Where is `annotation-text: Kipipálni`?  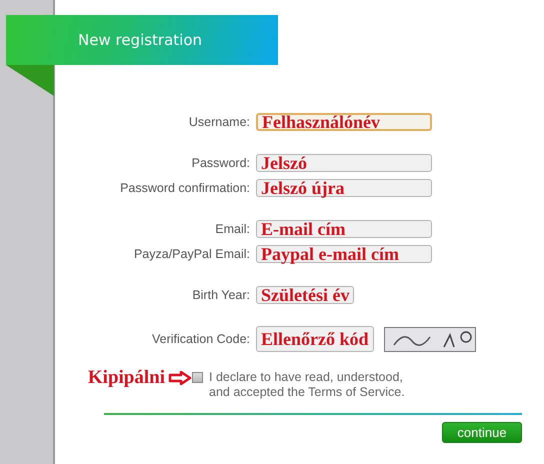 annotation-text: Kipipálni is located at coordinates (126, 378).